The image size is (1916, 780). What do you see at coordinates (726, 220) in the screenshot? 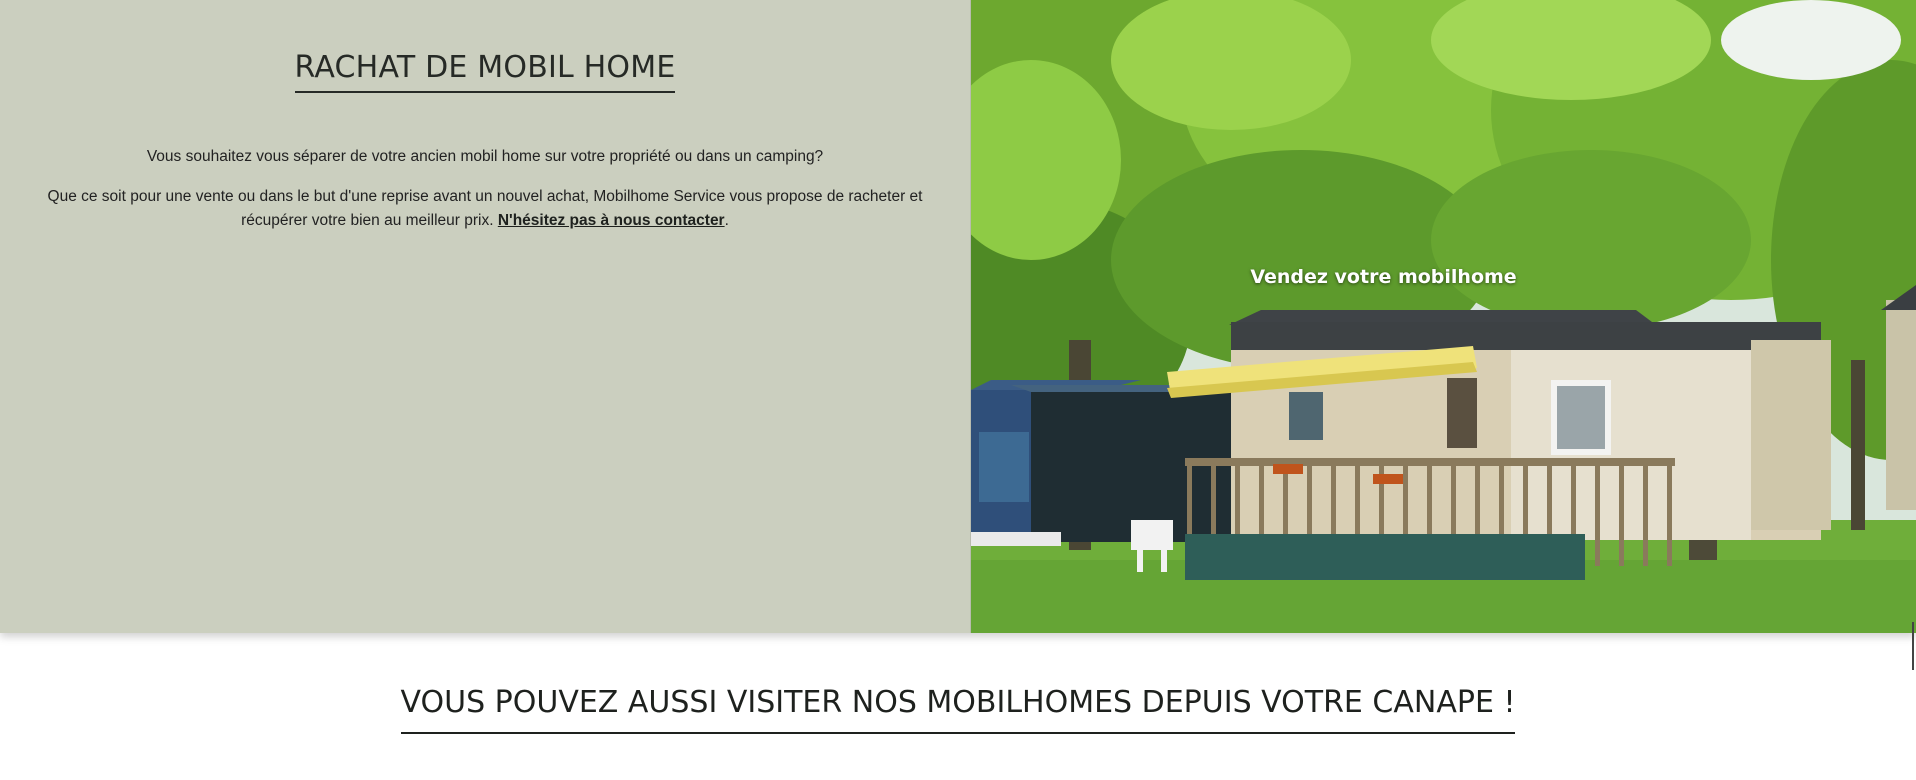
I see `rachat-paragraph-2-end: .` at bounding box center [726, 220].